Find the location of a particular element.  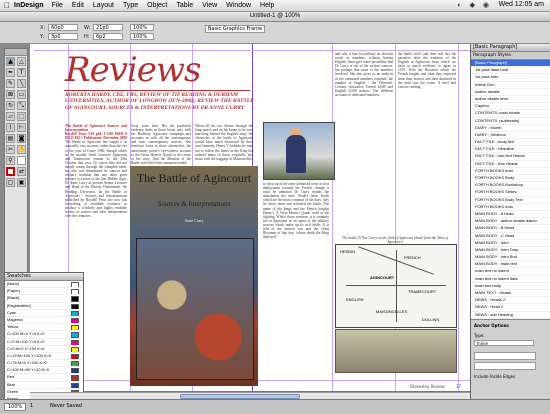

free-transform-tool-icon: ⬚ is located at coordinates (21, 116).